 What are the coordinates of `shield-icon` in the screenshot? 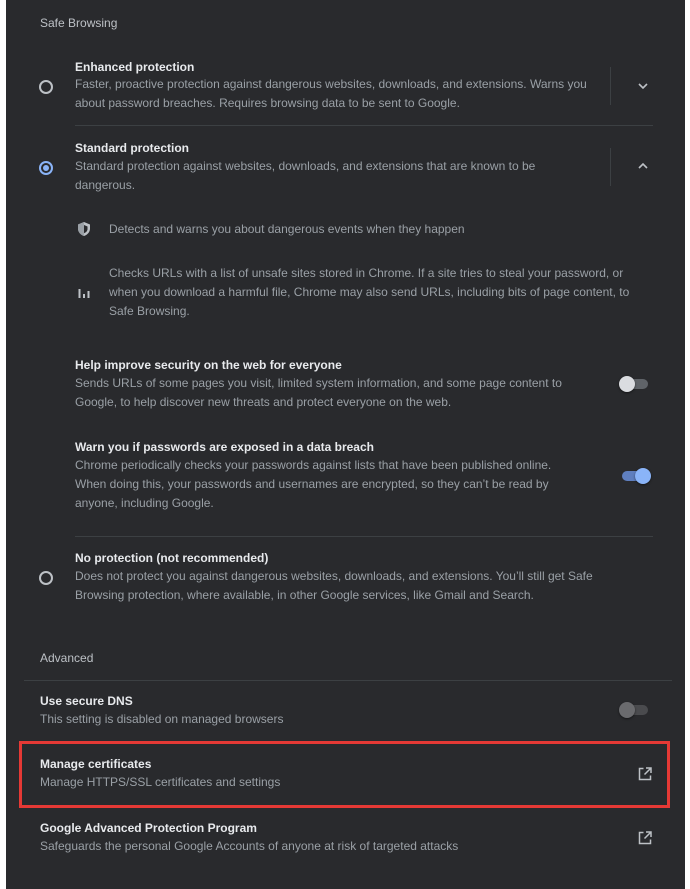 It's located at (84, 229).